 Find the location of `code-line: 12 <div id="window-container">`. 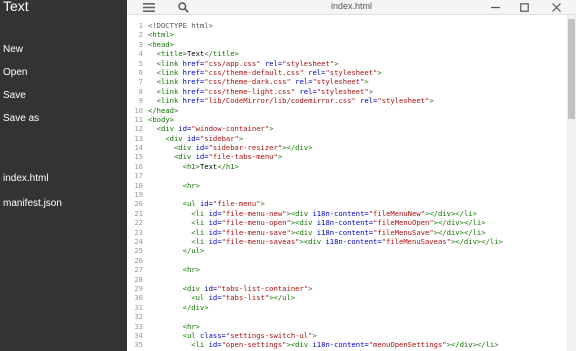

code-line: 12 <div id="window-container"> is located at coordinates (347, 128).